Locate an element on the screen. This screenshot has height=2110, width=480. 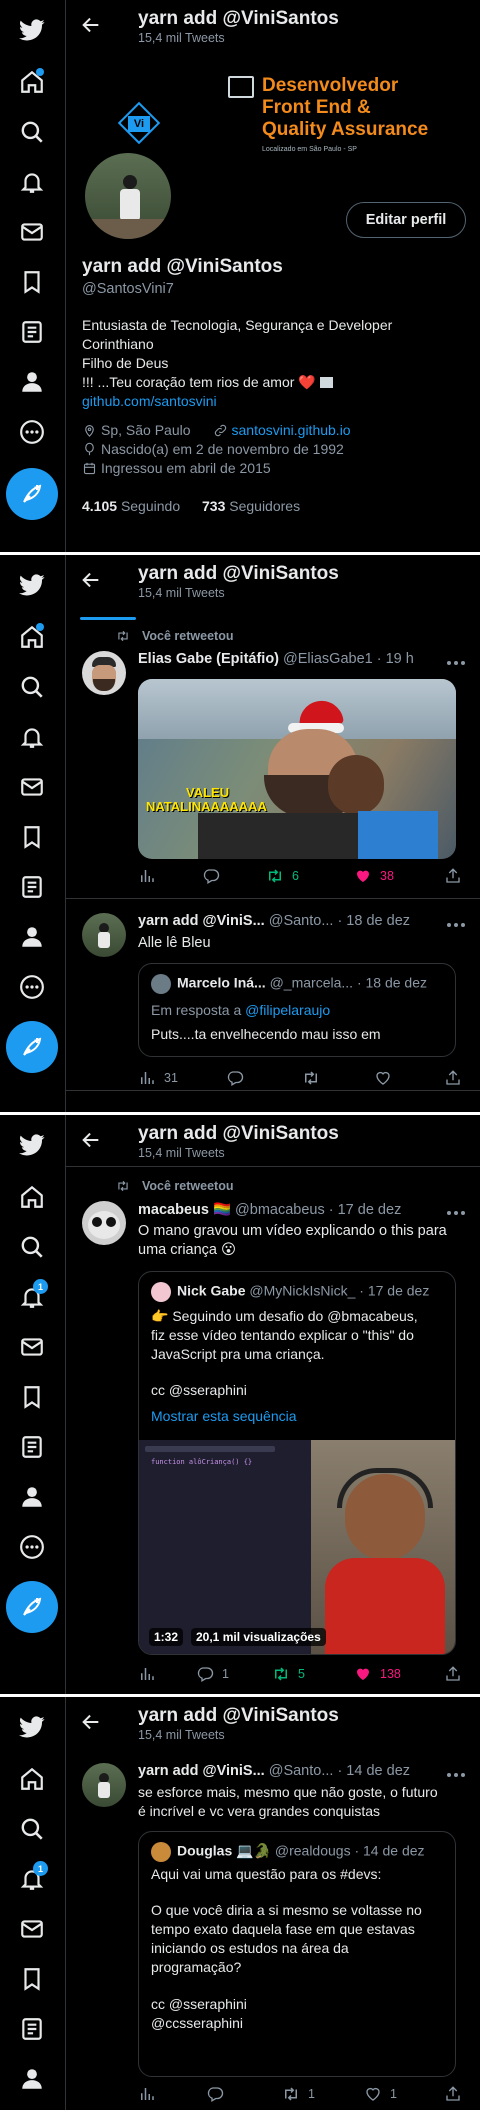
like-button: 38 is located at coordinates (374, 876).